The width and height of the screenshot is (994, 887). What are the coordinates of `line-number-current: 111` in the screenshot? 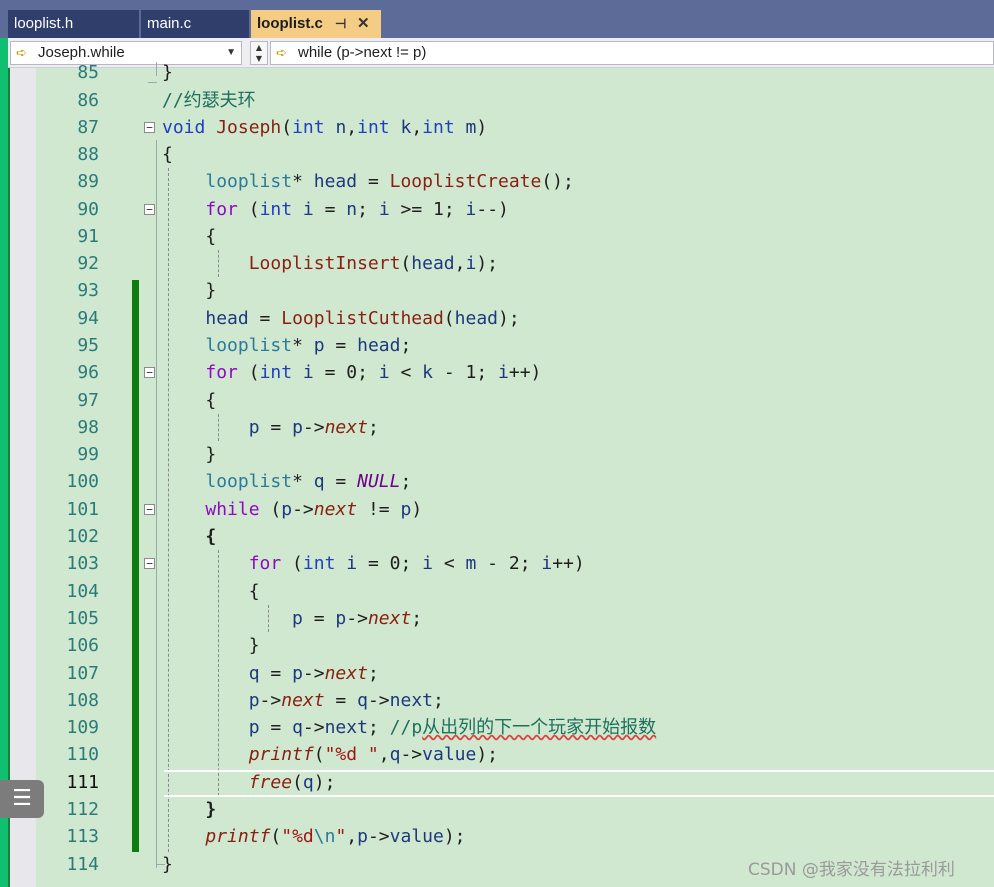 It's located at (82, 782).